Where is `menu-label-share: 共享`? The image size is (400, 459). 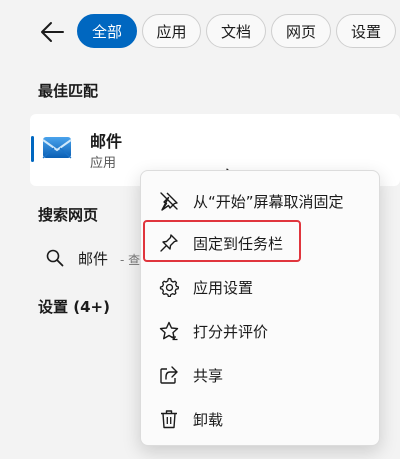
menu-label-share: 共享 is located at coordinates (208, 376).